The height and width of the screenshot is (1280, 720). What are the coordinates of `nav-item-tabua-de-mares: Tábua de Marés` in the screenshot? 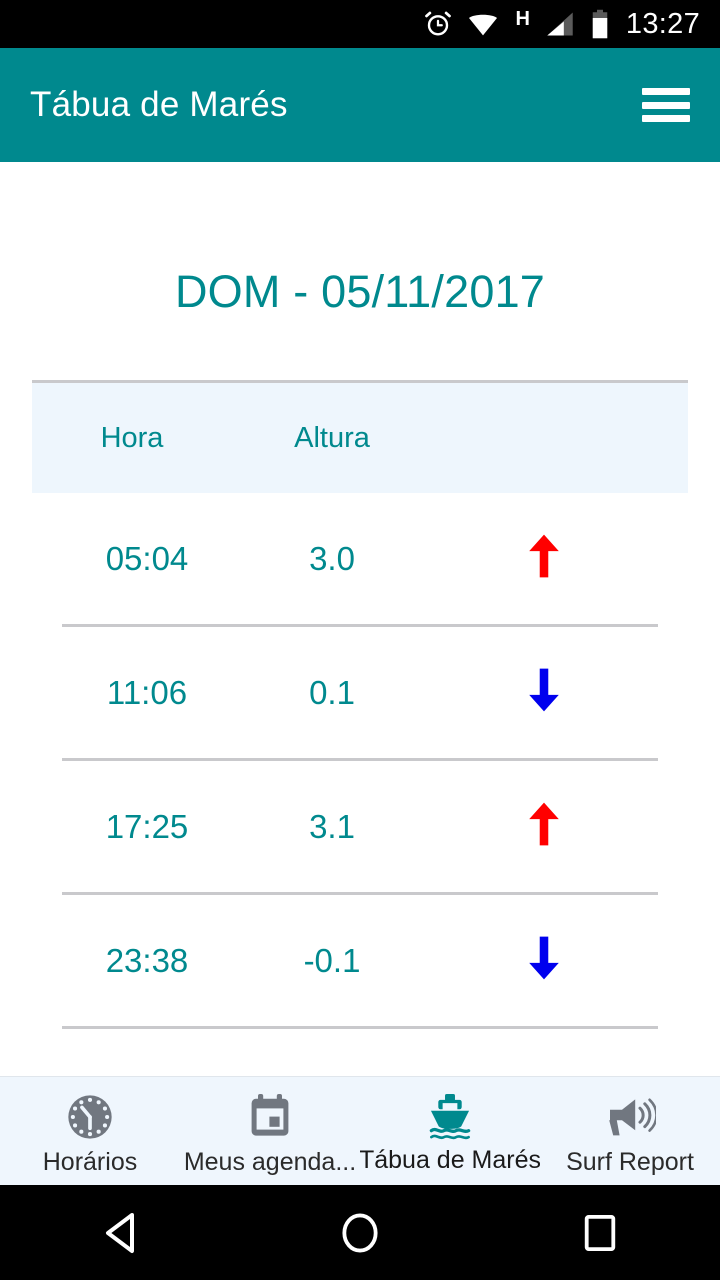 It's located at (450, 1131).